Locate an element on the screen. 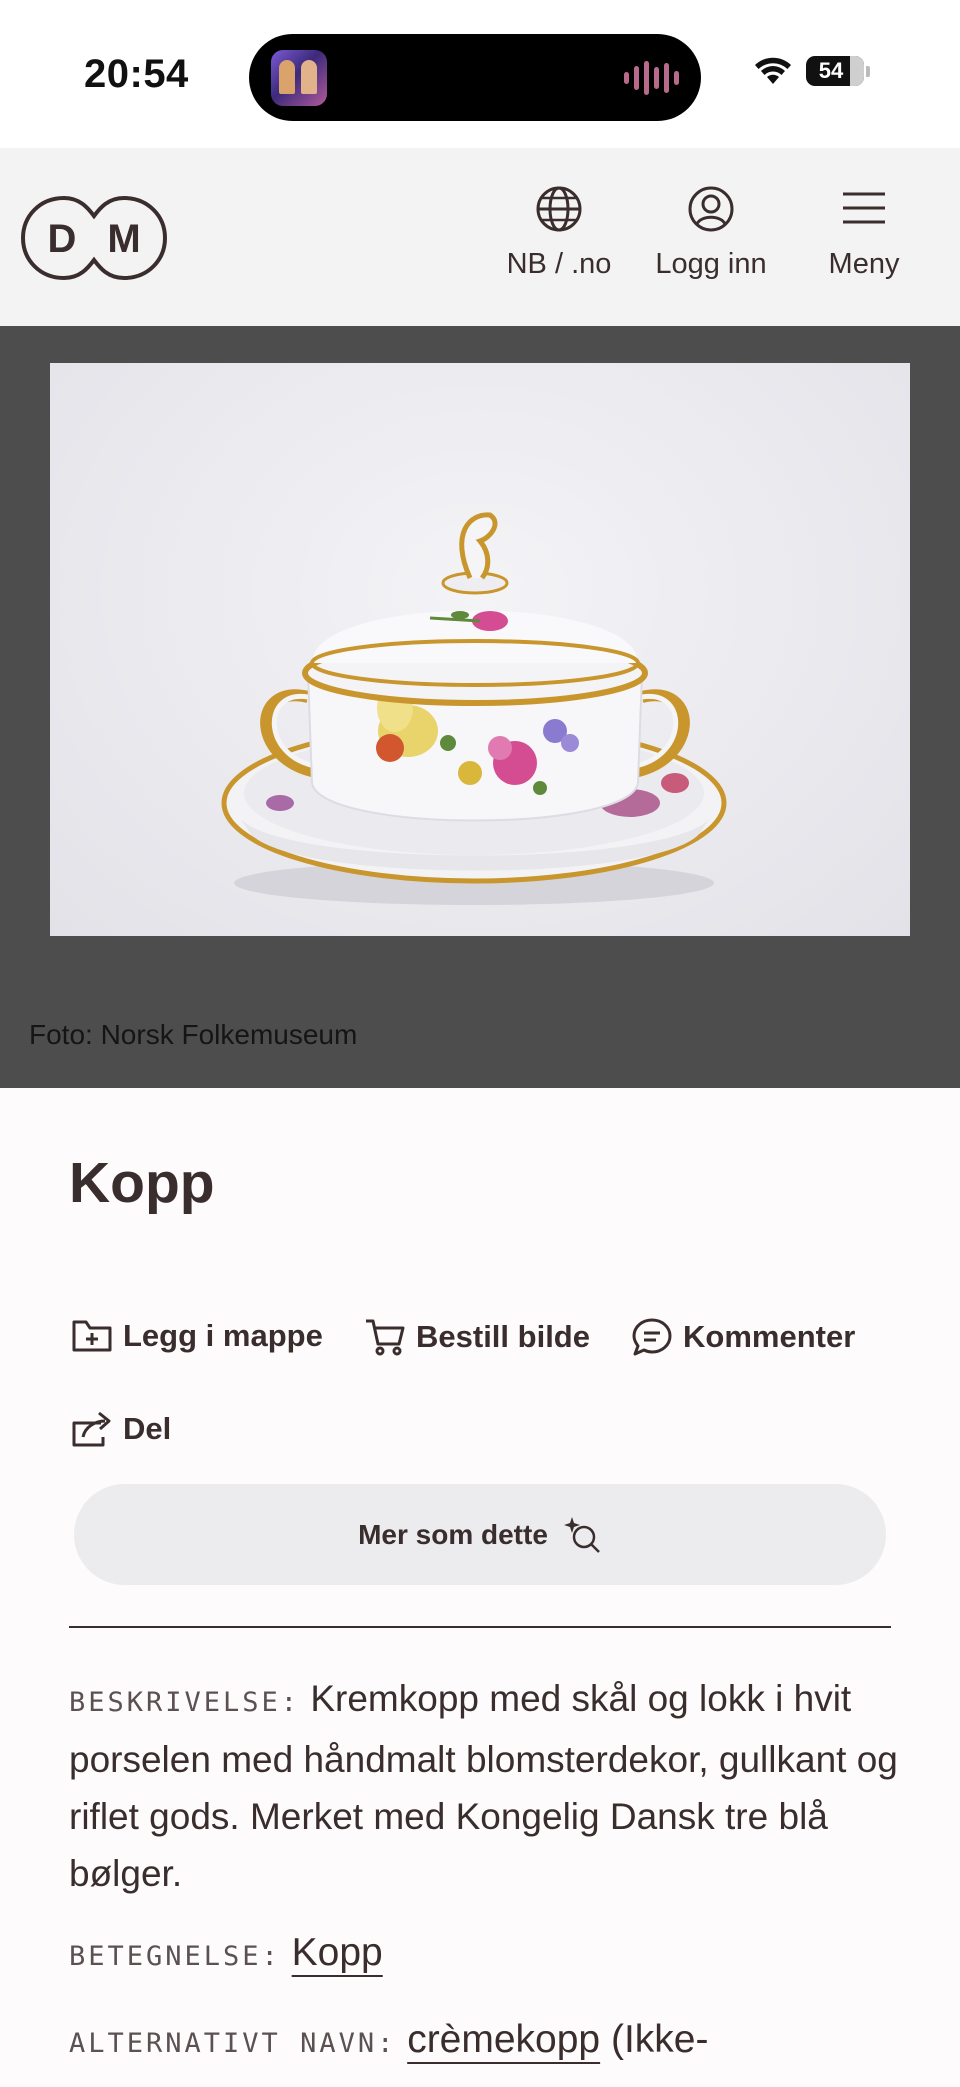  add-to-folder-label: Legg i mappe is located at coordinates (223, 1335).